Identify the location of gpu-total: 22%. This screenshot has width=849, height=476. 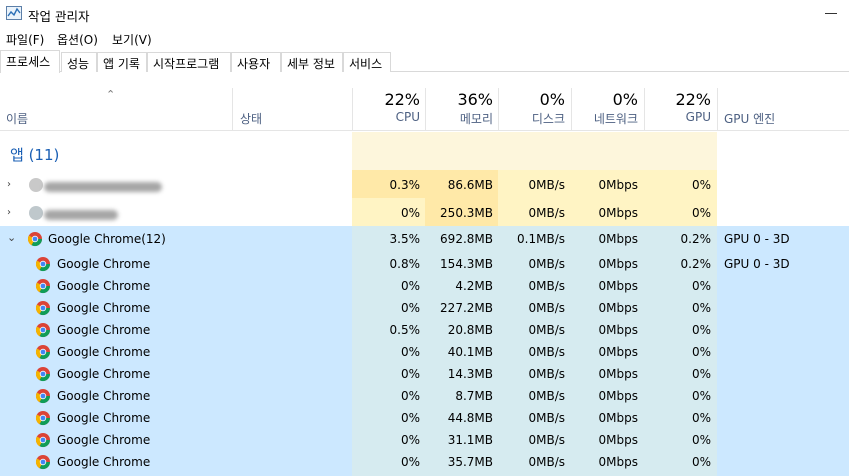
(677, 99).